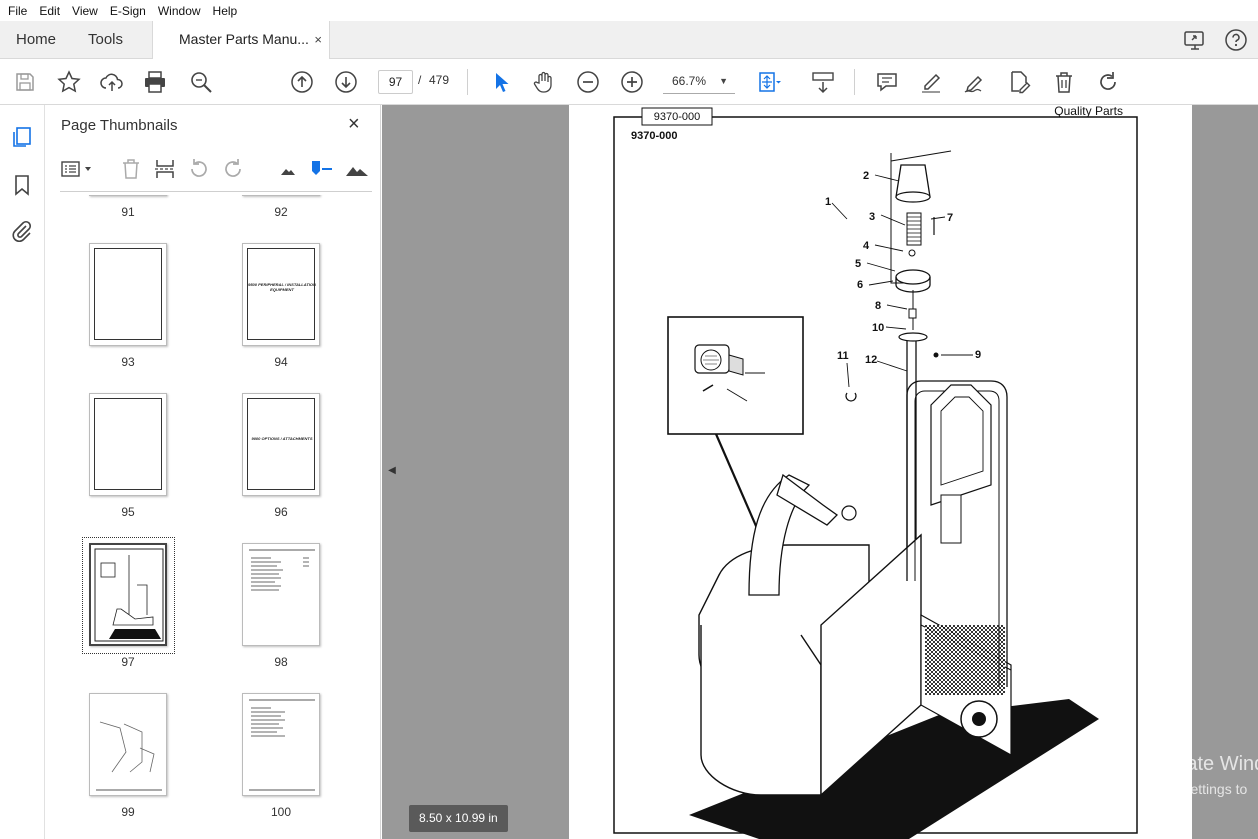 The width and height of the screenshot is (1258, 839). I want to click on page-thumbnail-label: 93, so click(128, 362).